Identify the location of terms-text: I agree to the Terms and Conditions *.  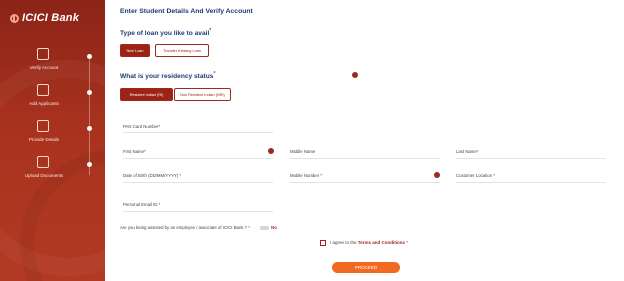
(369, 242).